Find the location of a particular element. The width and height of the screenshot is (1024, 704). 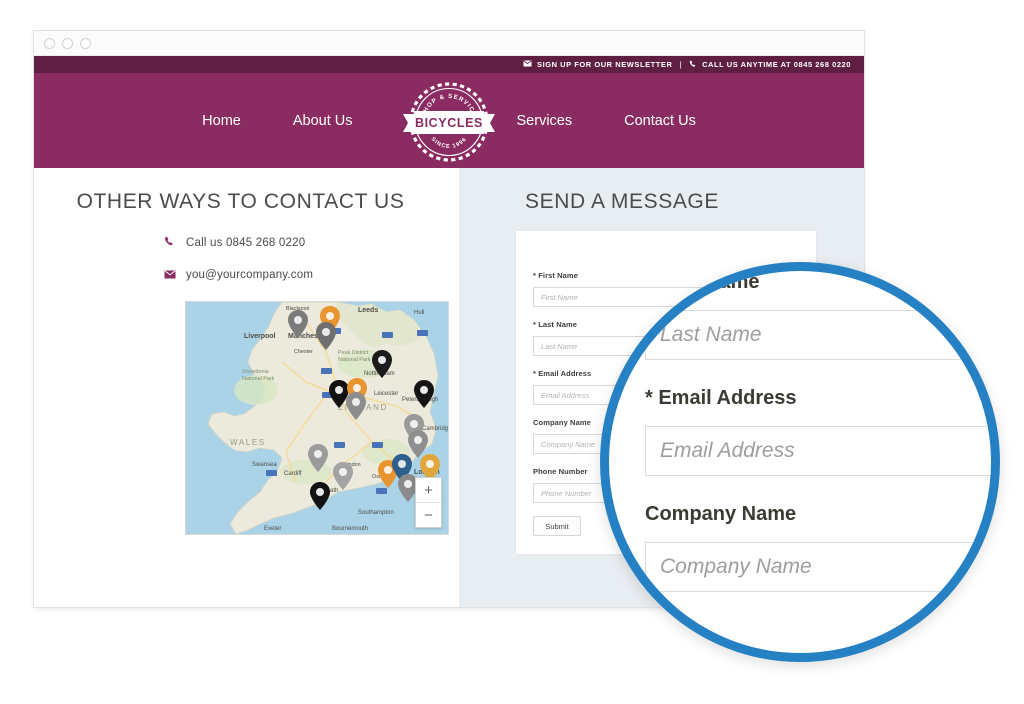

minimize-dot is located at coordinates (67, 43).